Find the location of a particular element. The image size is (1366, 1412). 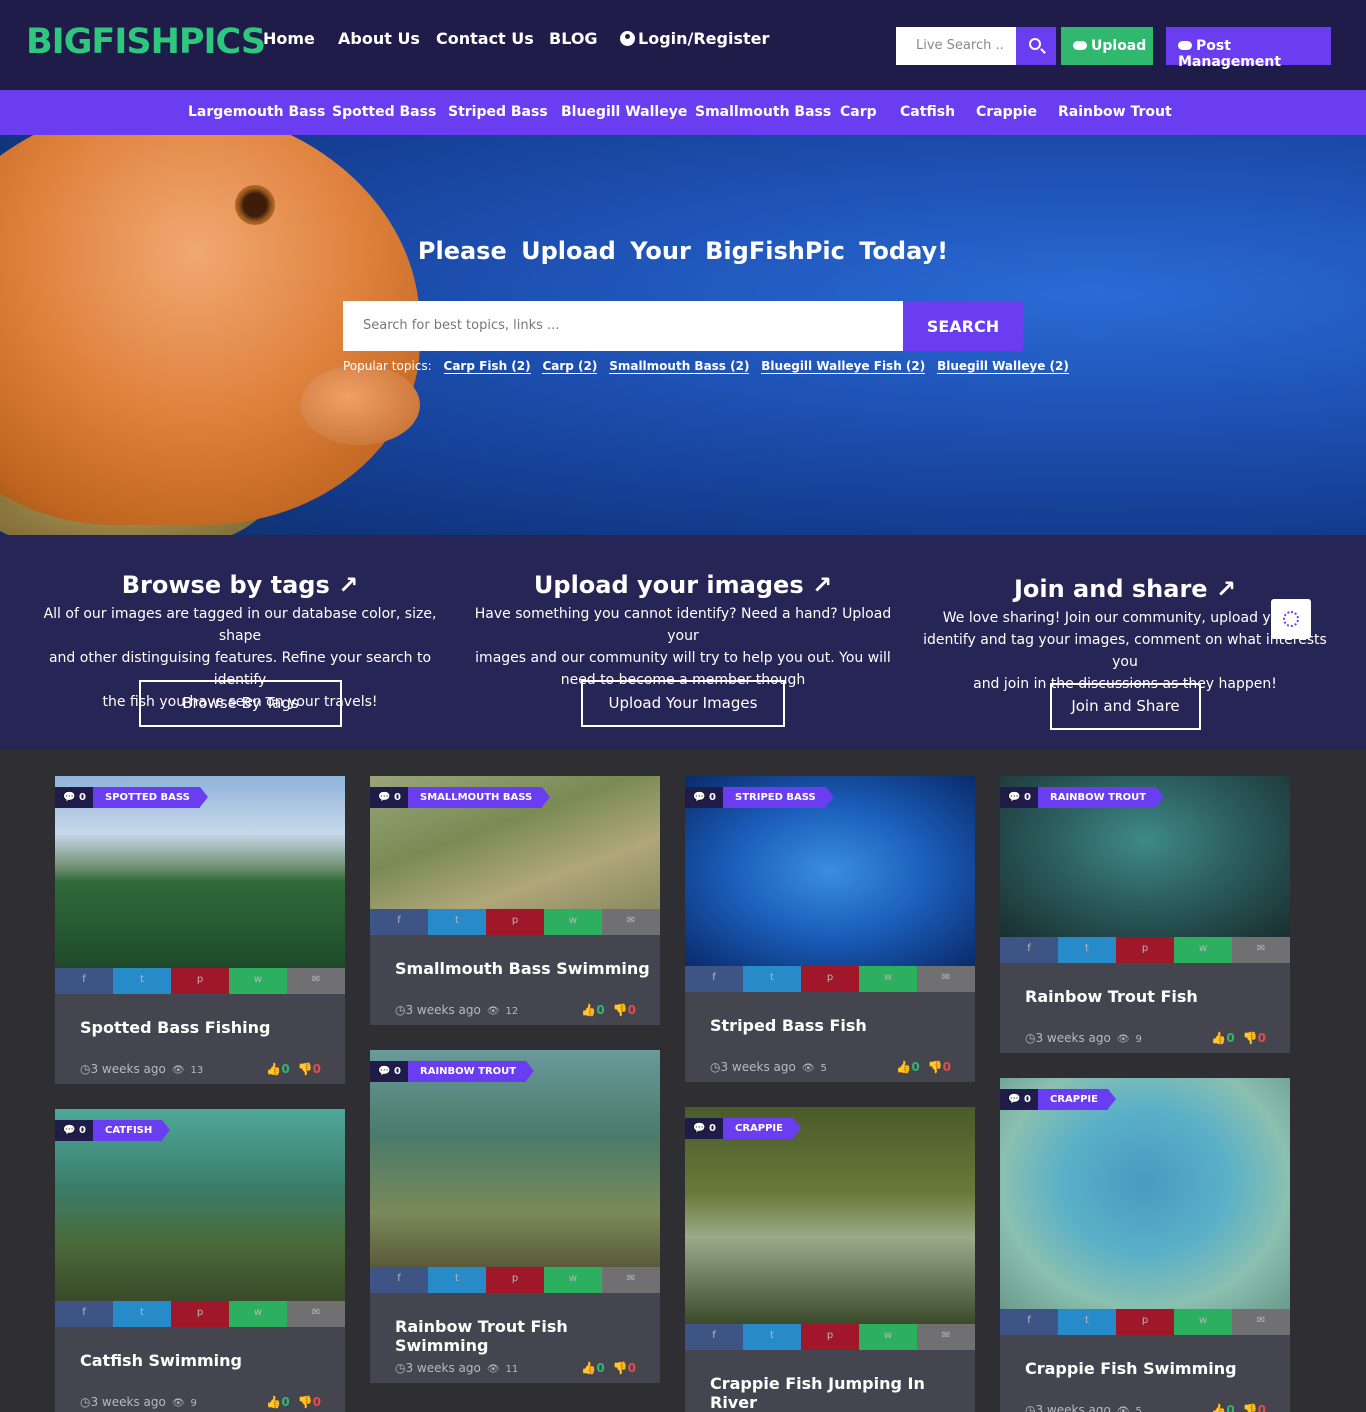

category-spotted-bass: Spotted Bass is located at coordinates (384, 112).